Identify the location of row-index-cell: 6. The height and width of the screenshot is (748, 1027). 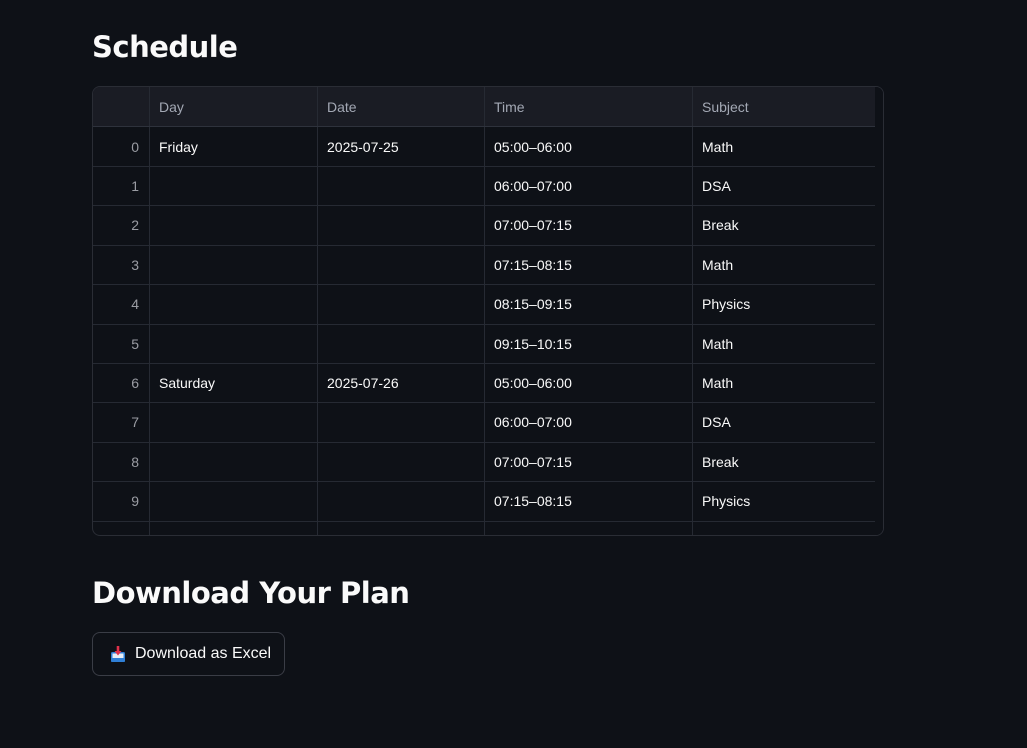
(121, 383).